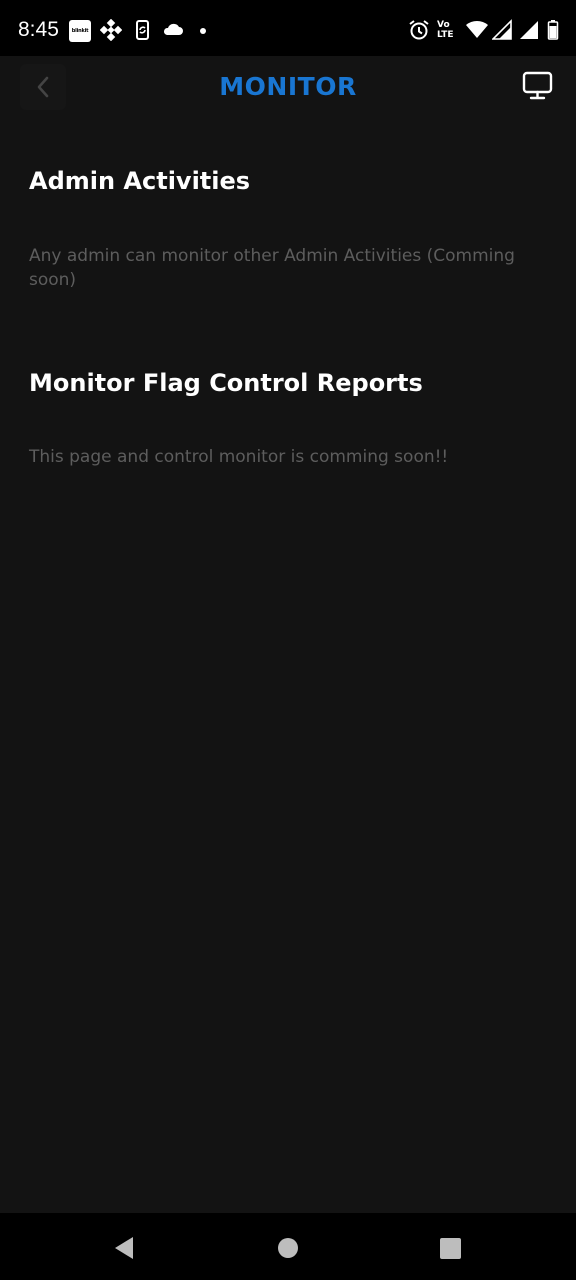  Describe the element at coordinates (288, 28) in the screenshot. I see `status-bar: 8:45 blinkit Vo LTE` at that location.